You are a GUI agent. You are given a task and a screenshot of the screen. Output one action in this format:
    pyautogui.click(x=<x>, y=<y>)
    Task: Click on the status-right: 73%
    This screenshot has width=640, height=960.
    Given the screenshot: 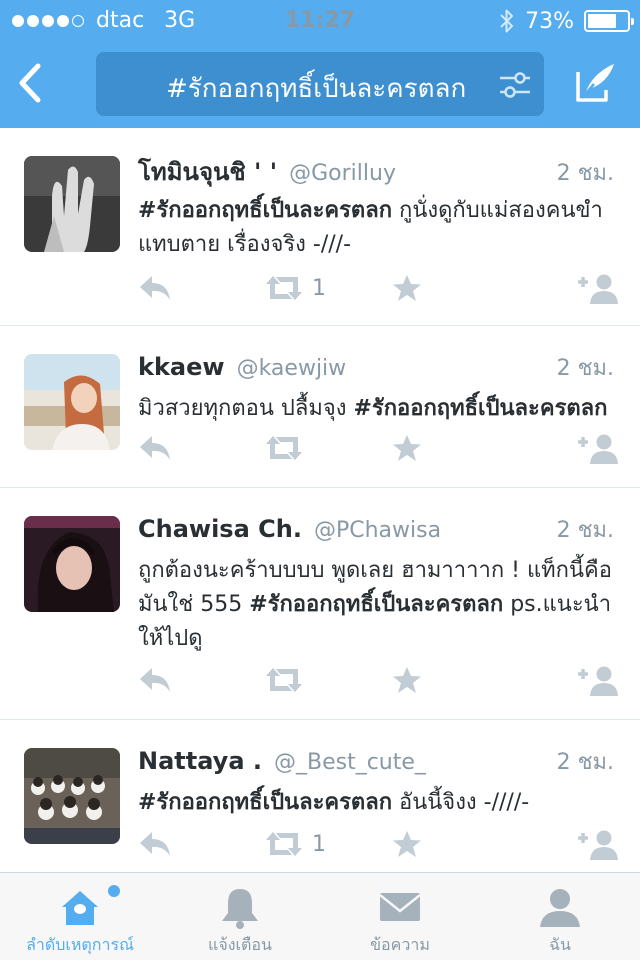 What is the action you would take?
    pyautogui.click(x=566, y=21)
    